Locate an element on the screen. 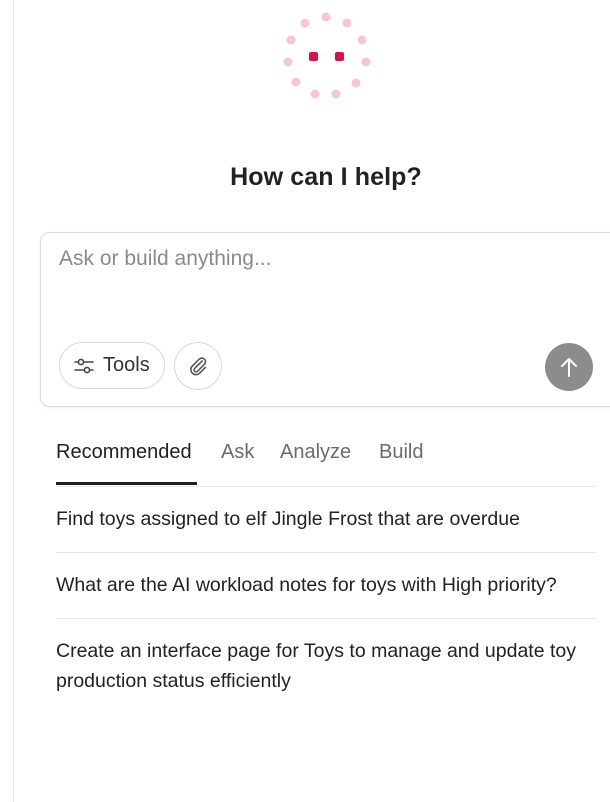  tab-recommended: Recommended is located at coordinates (124, 452).